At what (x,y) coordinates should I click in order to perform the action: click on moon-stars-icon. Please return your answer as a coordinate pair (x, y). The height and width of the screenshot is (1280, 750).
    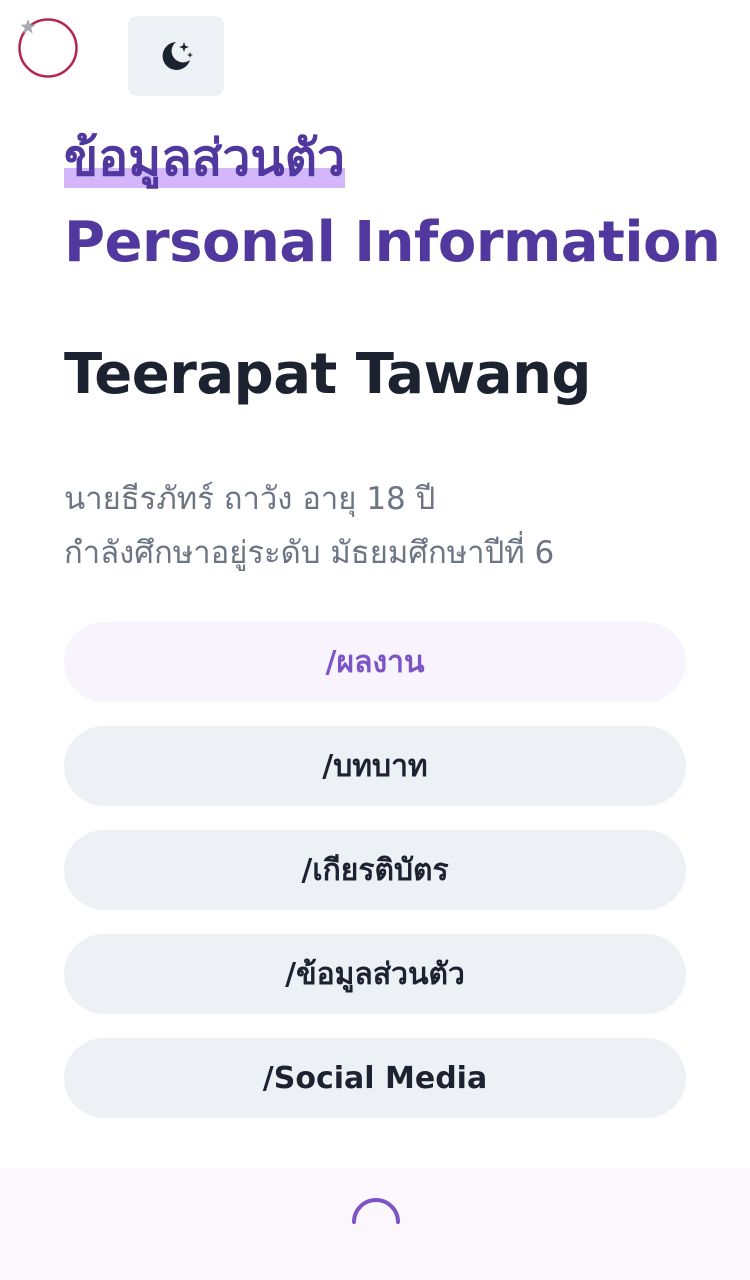
    Looking at the image, I should click on (177, 56).